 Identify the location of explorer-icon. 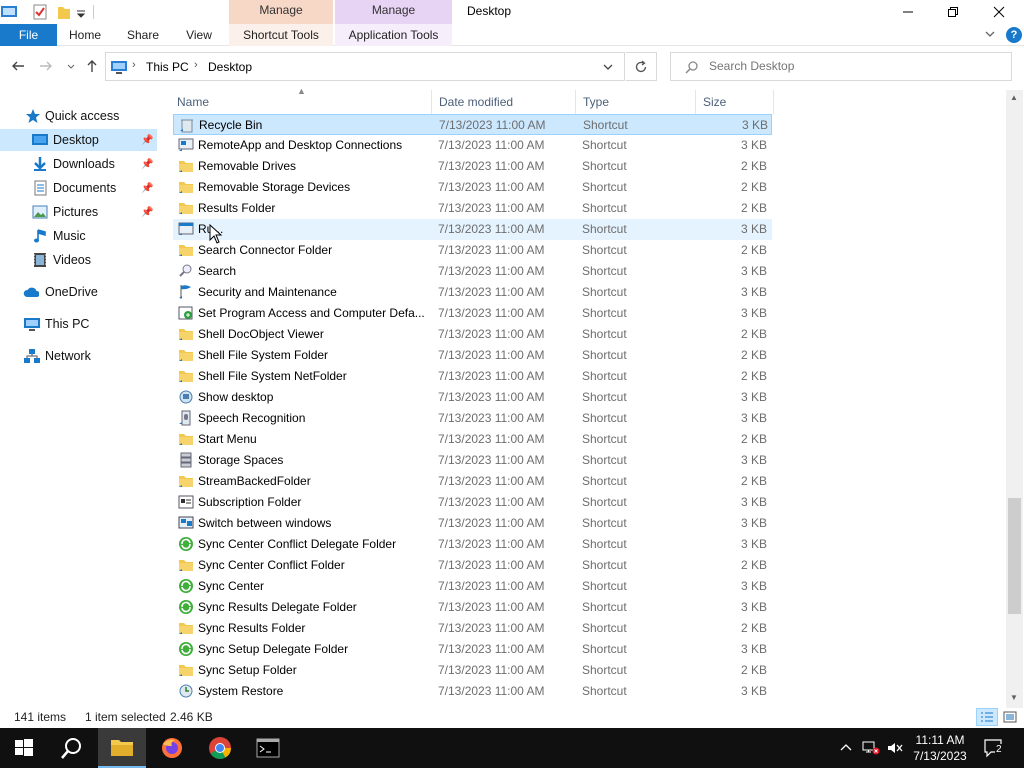
(9, 12).